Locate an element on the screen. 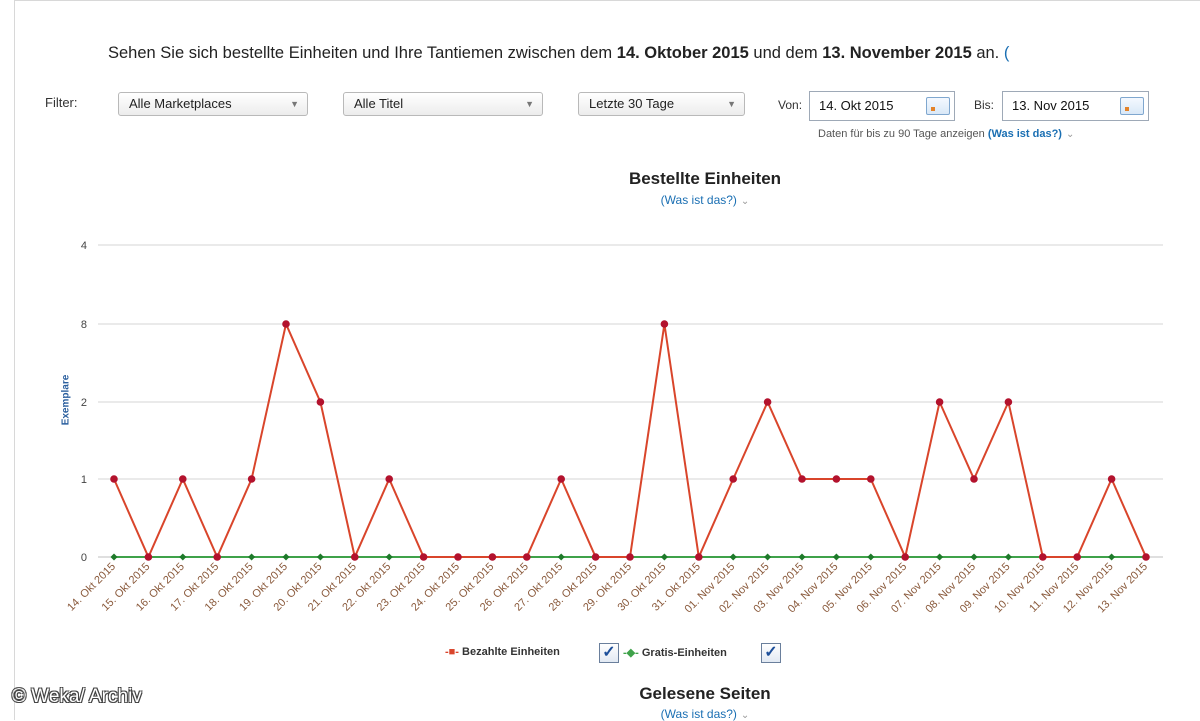 The image size is (1200, 721). free-series-marker-icon: -◆- is located at coordinates (631, 653).